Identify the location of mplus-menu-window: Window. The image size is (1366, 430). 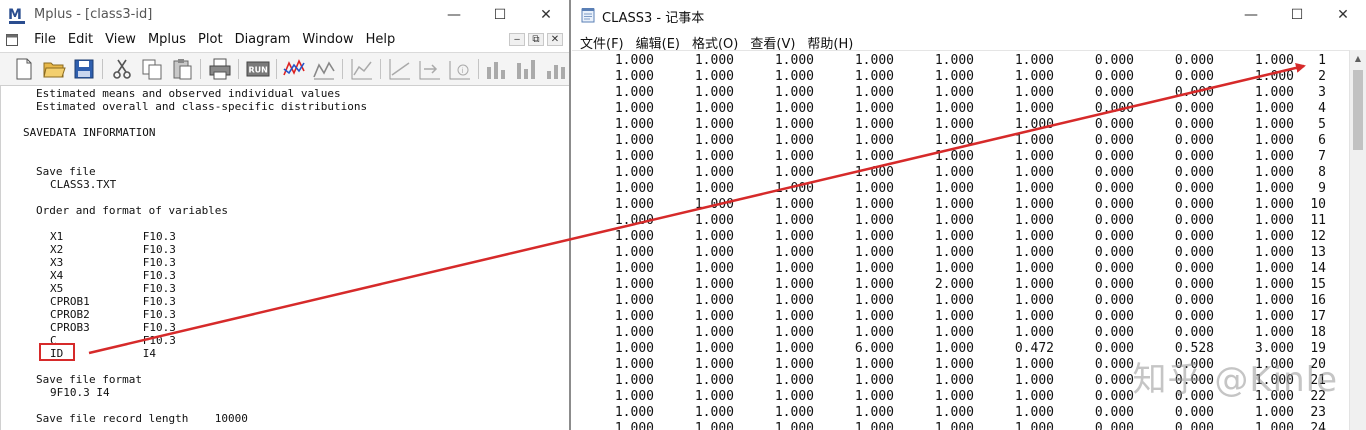
(327, 38).